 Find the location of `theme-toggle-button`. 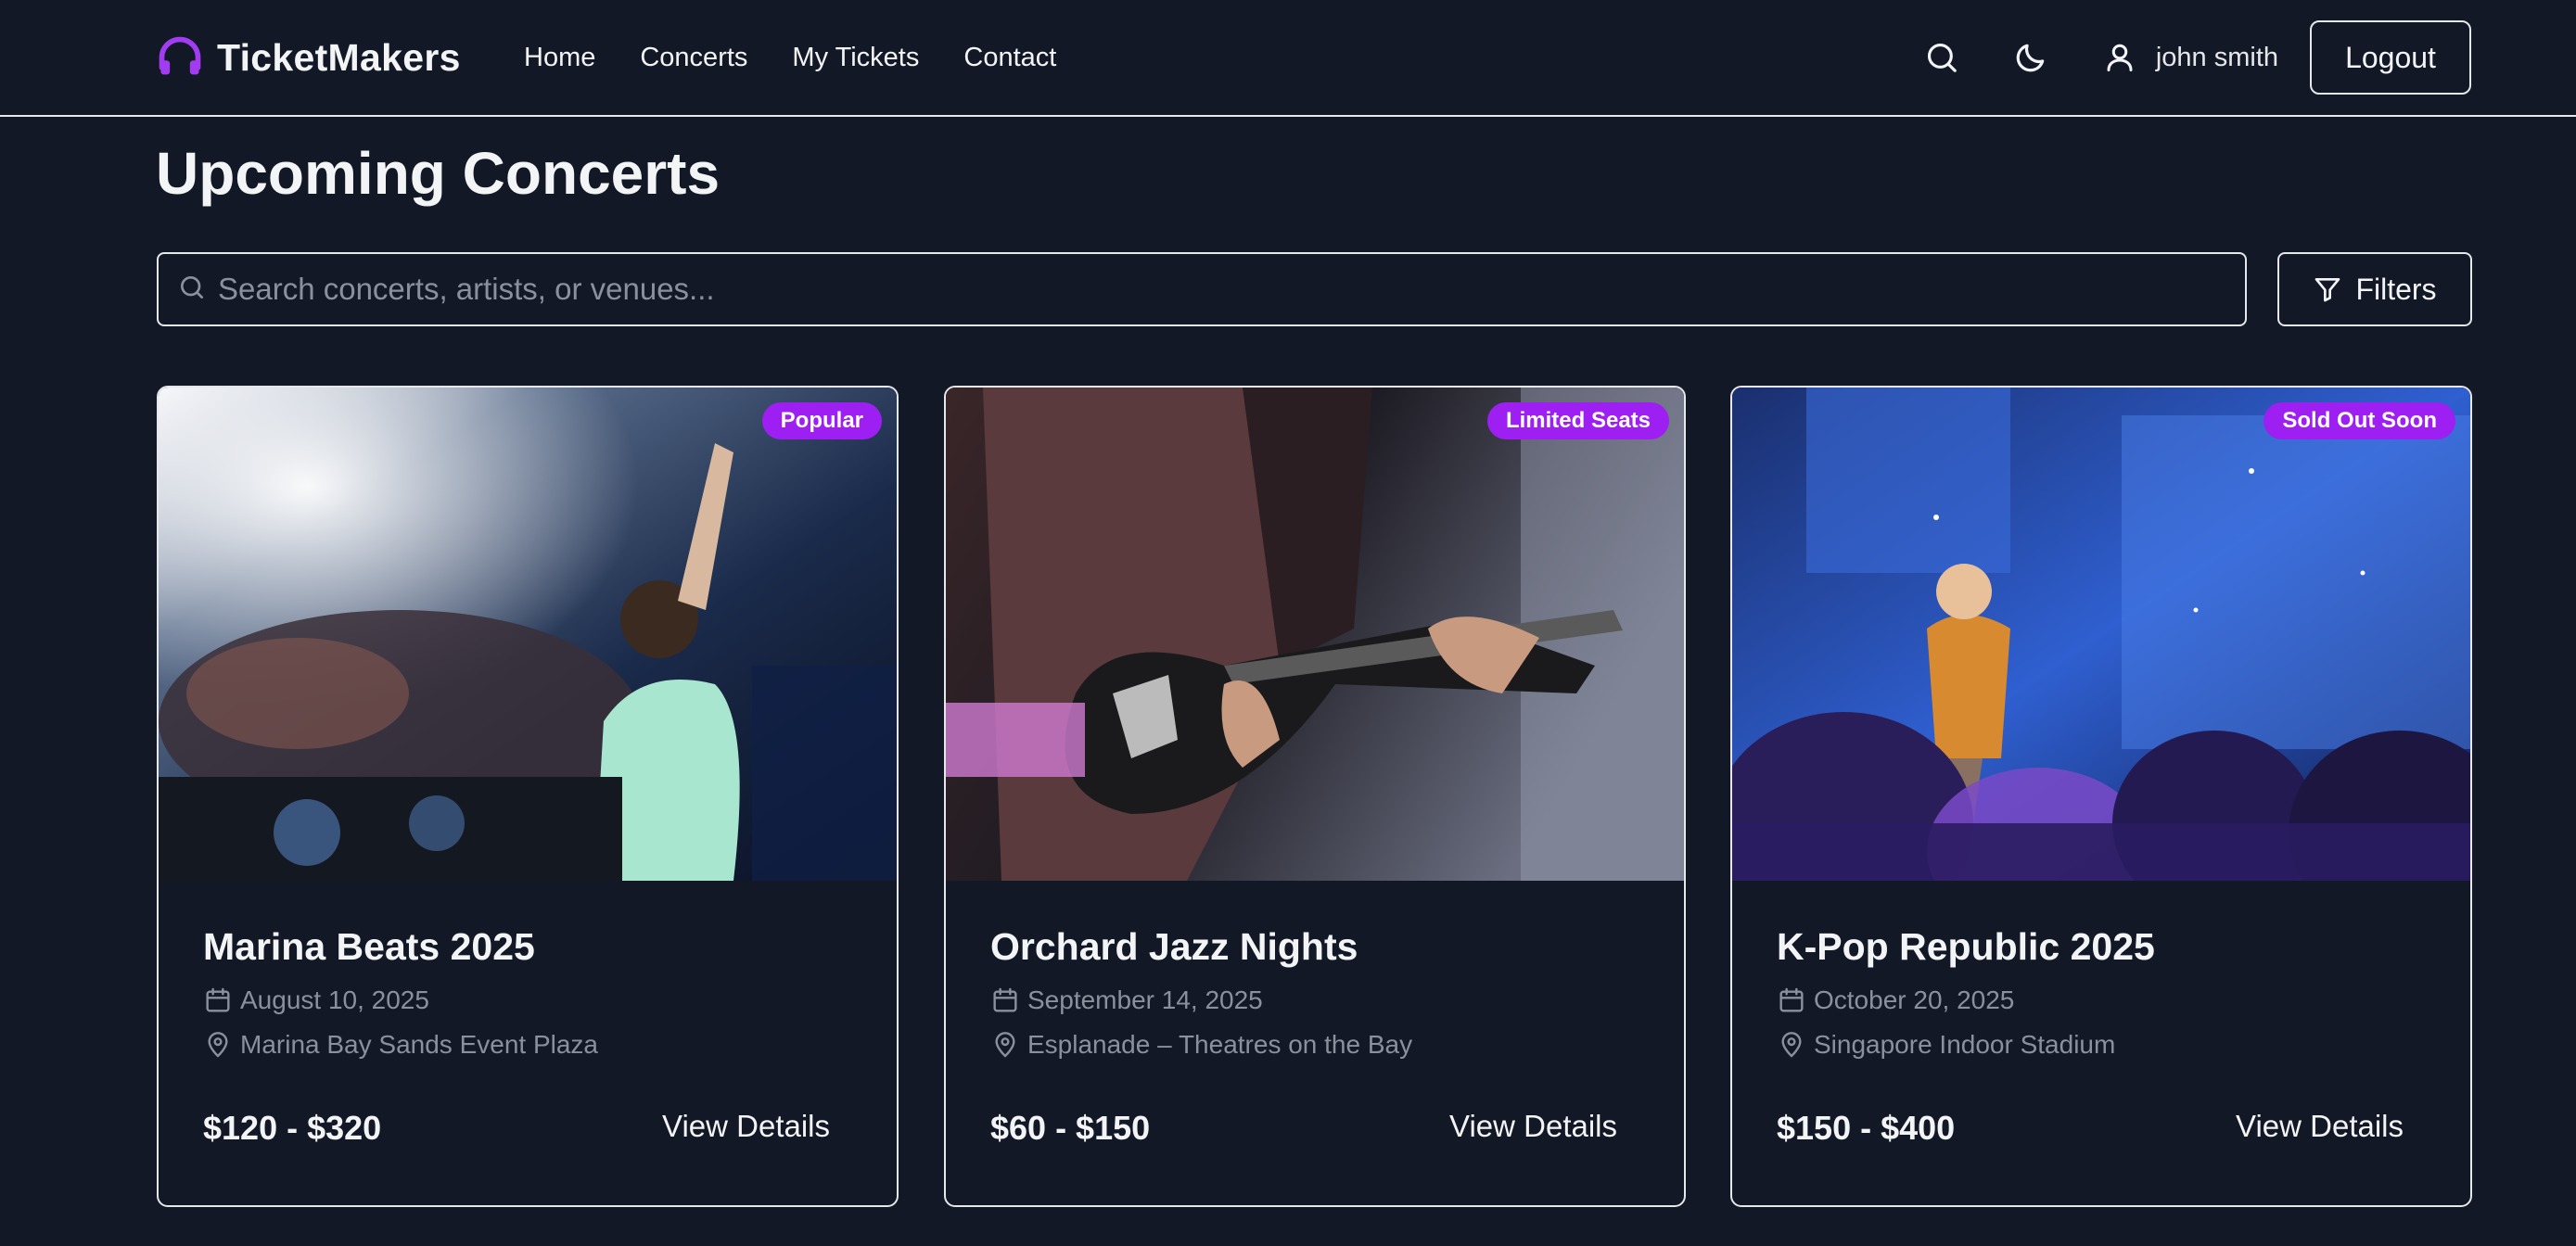

theme-toggle-button is located at coordinates (2031, 57).